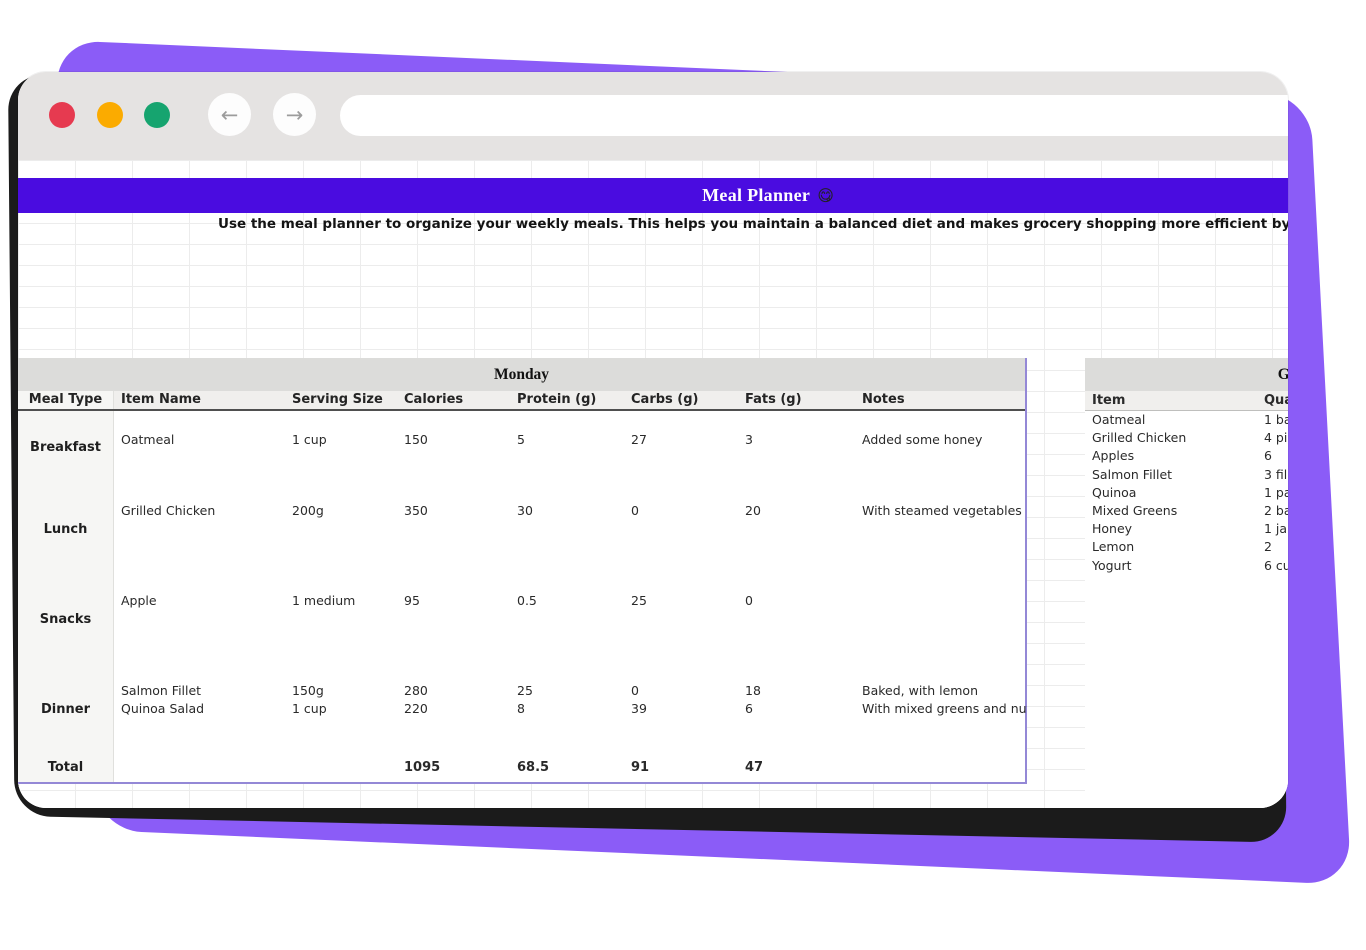  Describe the element at coordinates (684, 691) in the screenshot. I see `dinner-item-1-carbs: 0` at that location.